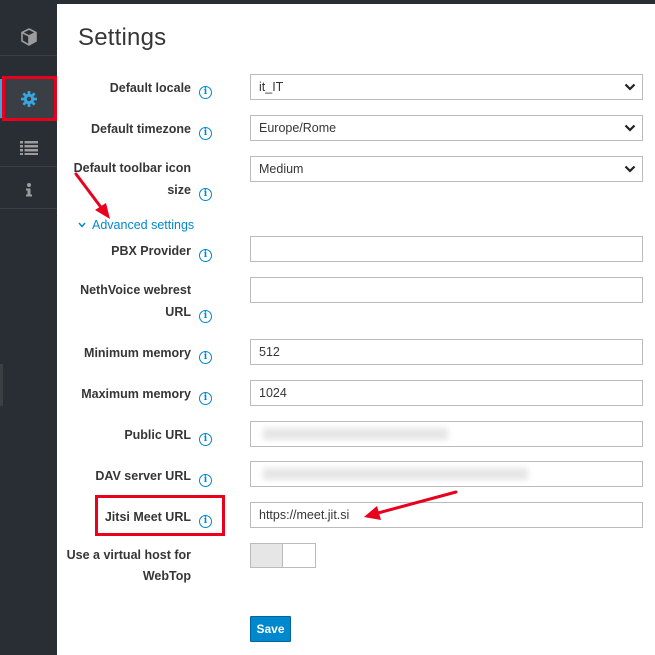 The height and width of the screenshot is (655, 655). I want to click on sidebar, so click(28, 329).